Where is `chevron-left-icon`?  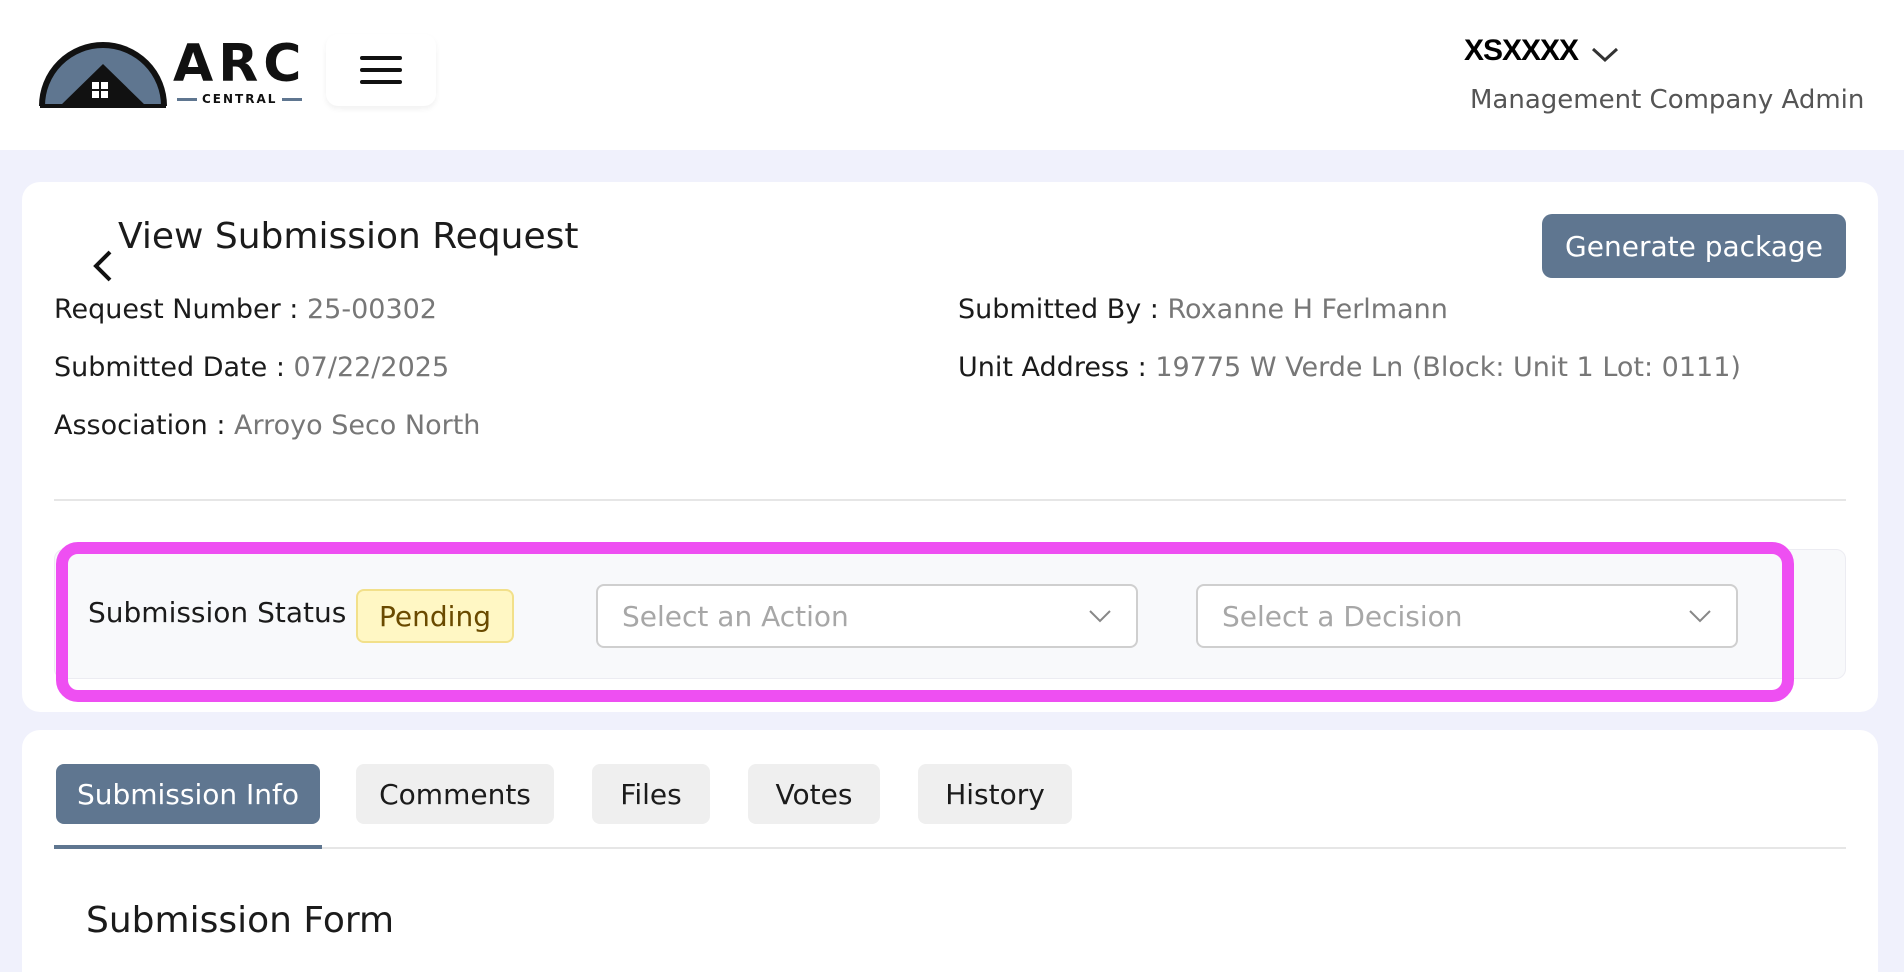
chevron-left-icon is located at coordinates (102, 266).